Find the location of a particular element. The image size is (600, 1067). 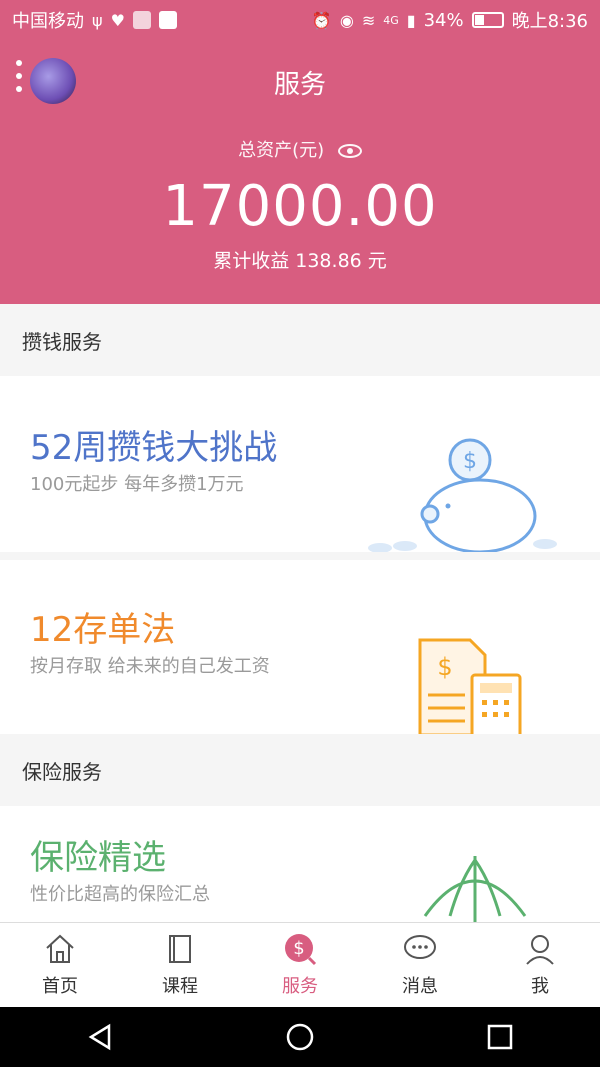

section-title: 保险服务 is located at coordinates (62, 771).